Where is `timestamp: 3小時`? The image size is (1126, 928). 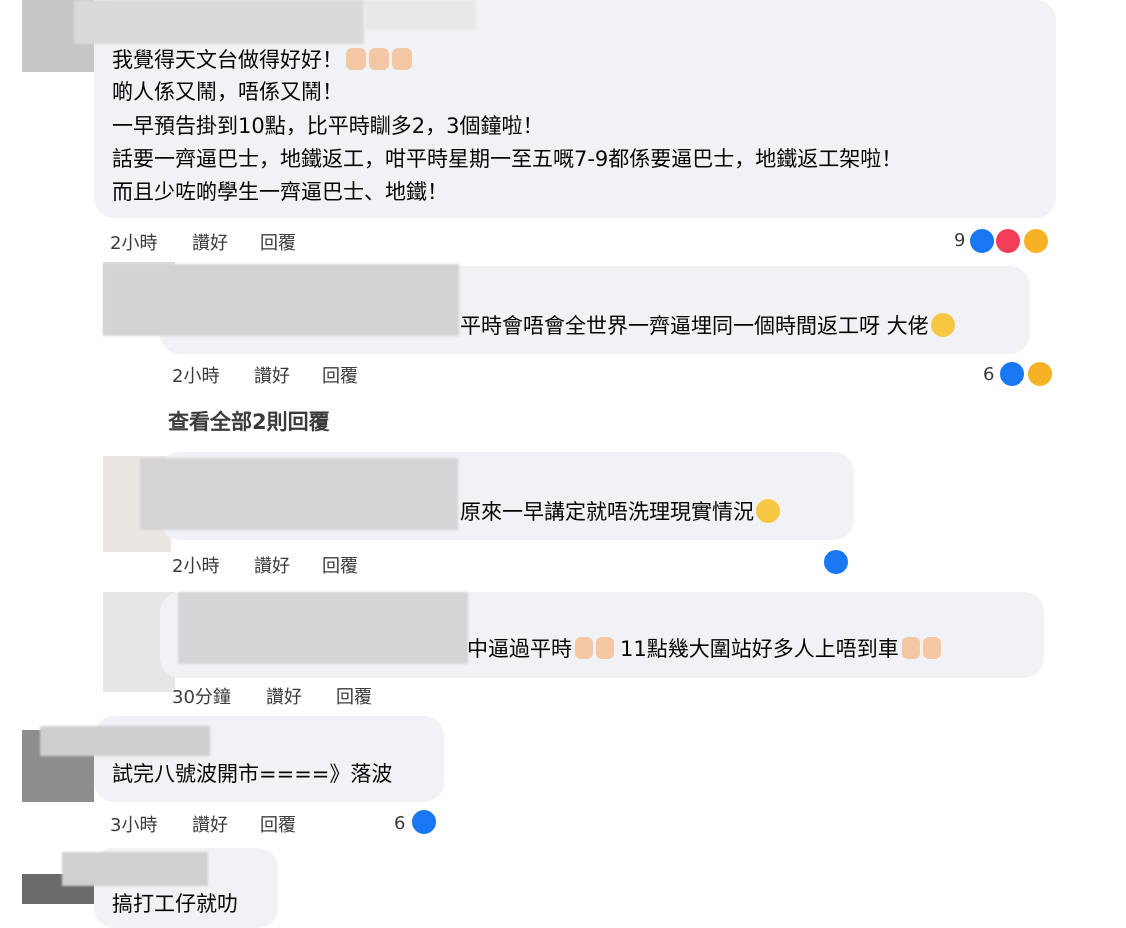 timestamp: 3小時 is located at coordinates (133, 824).